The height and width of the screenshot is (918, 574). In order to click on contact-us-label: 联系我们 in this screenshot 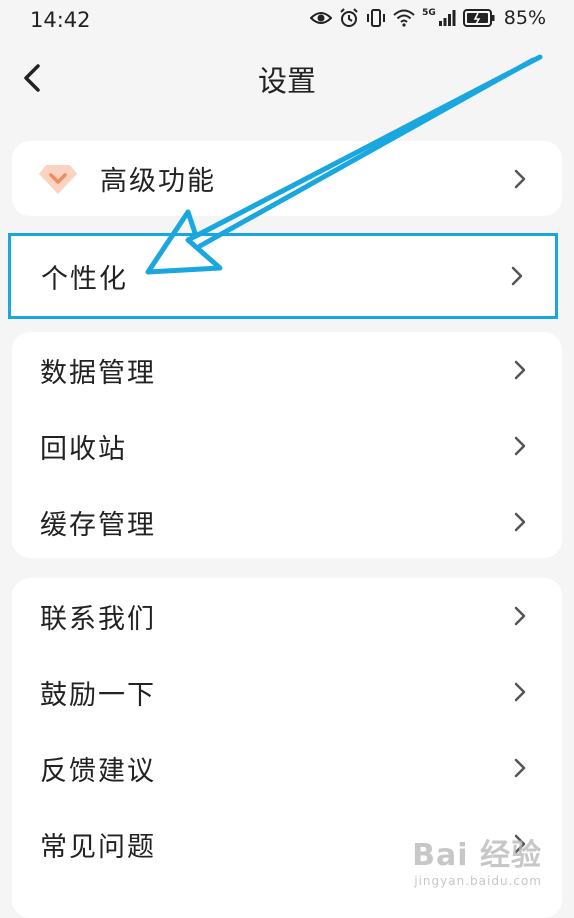, I will do `click(98, 616)`.